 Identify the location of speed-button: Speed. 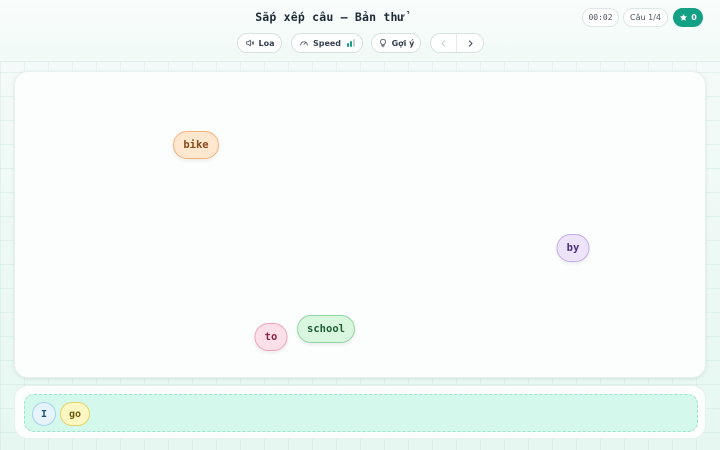
(327, 43).